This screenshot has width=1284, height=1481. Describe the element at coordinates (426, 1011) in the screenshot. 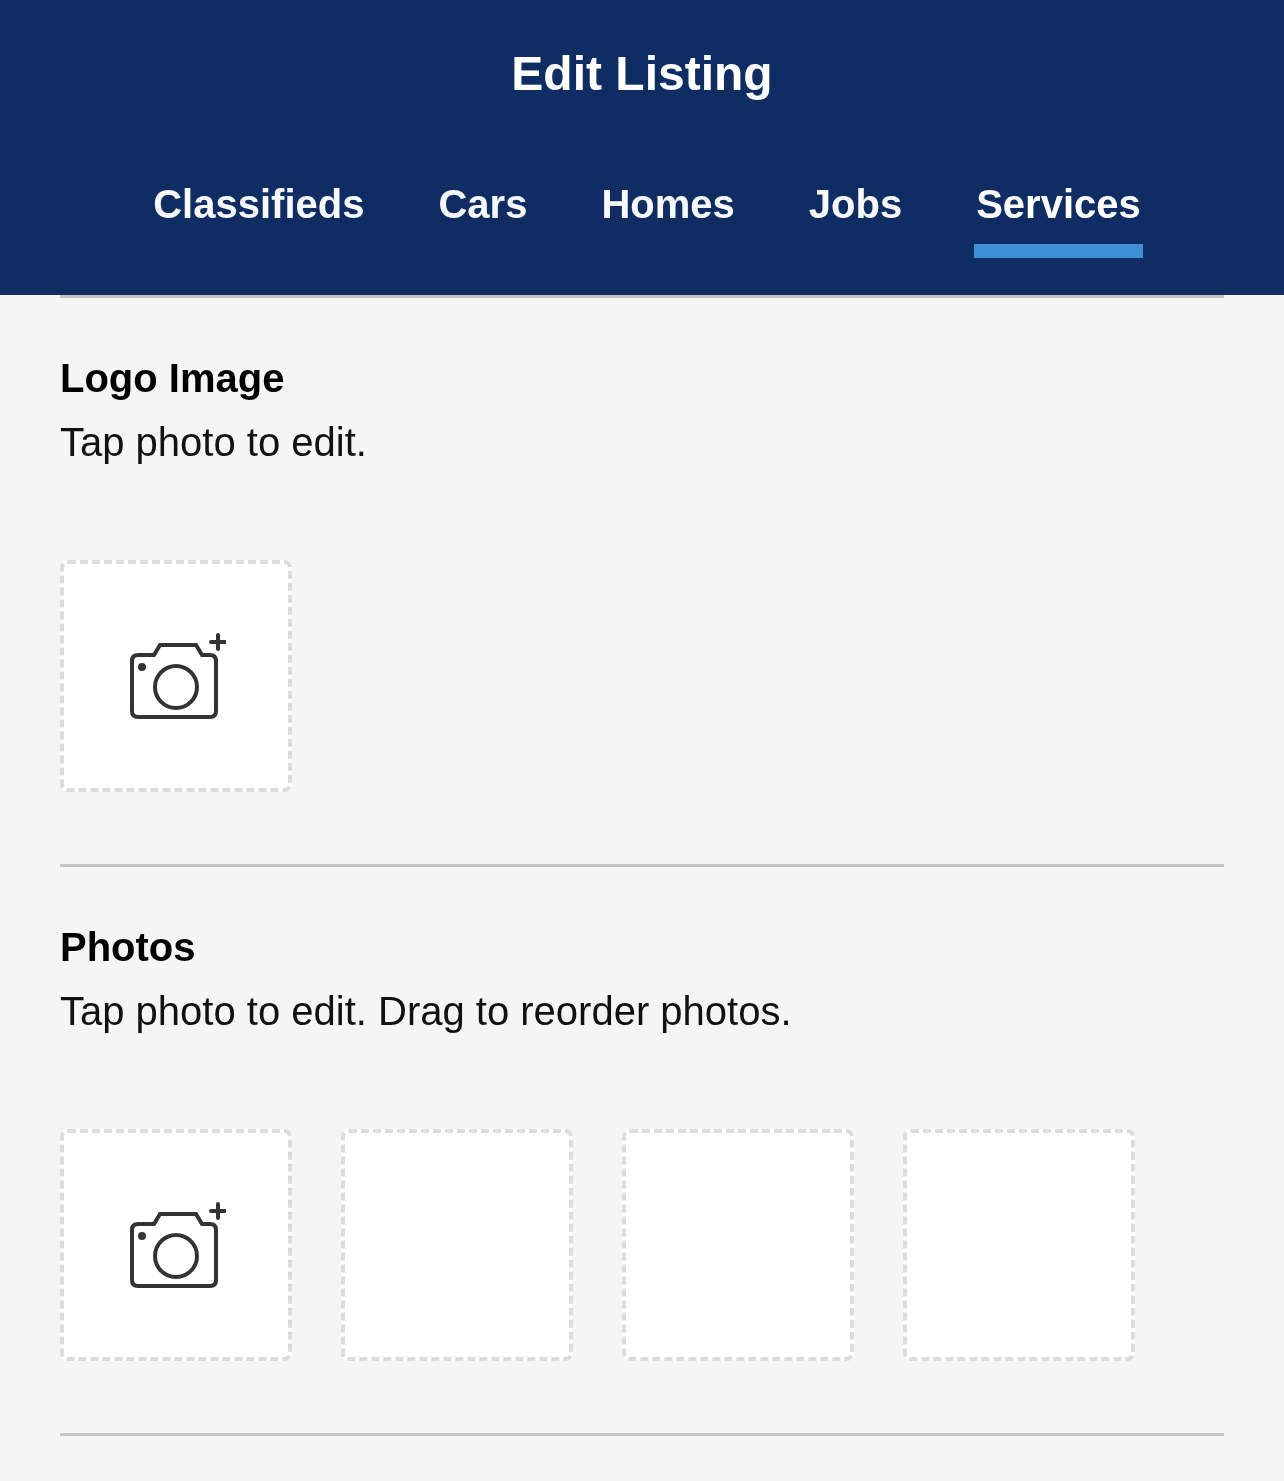

I see `section-hint: Tap photo to edit. Drag to reorder photos.` at that location.